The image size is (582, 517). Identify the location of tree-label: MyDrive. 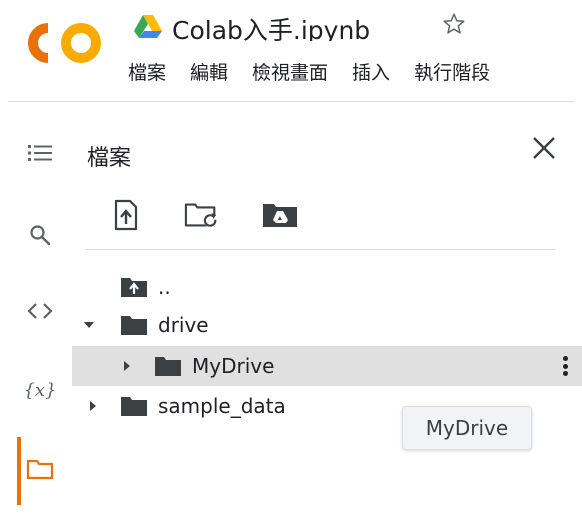
(233, 366).